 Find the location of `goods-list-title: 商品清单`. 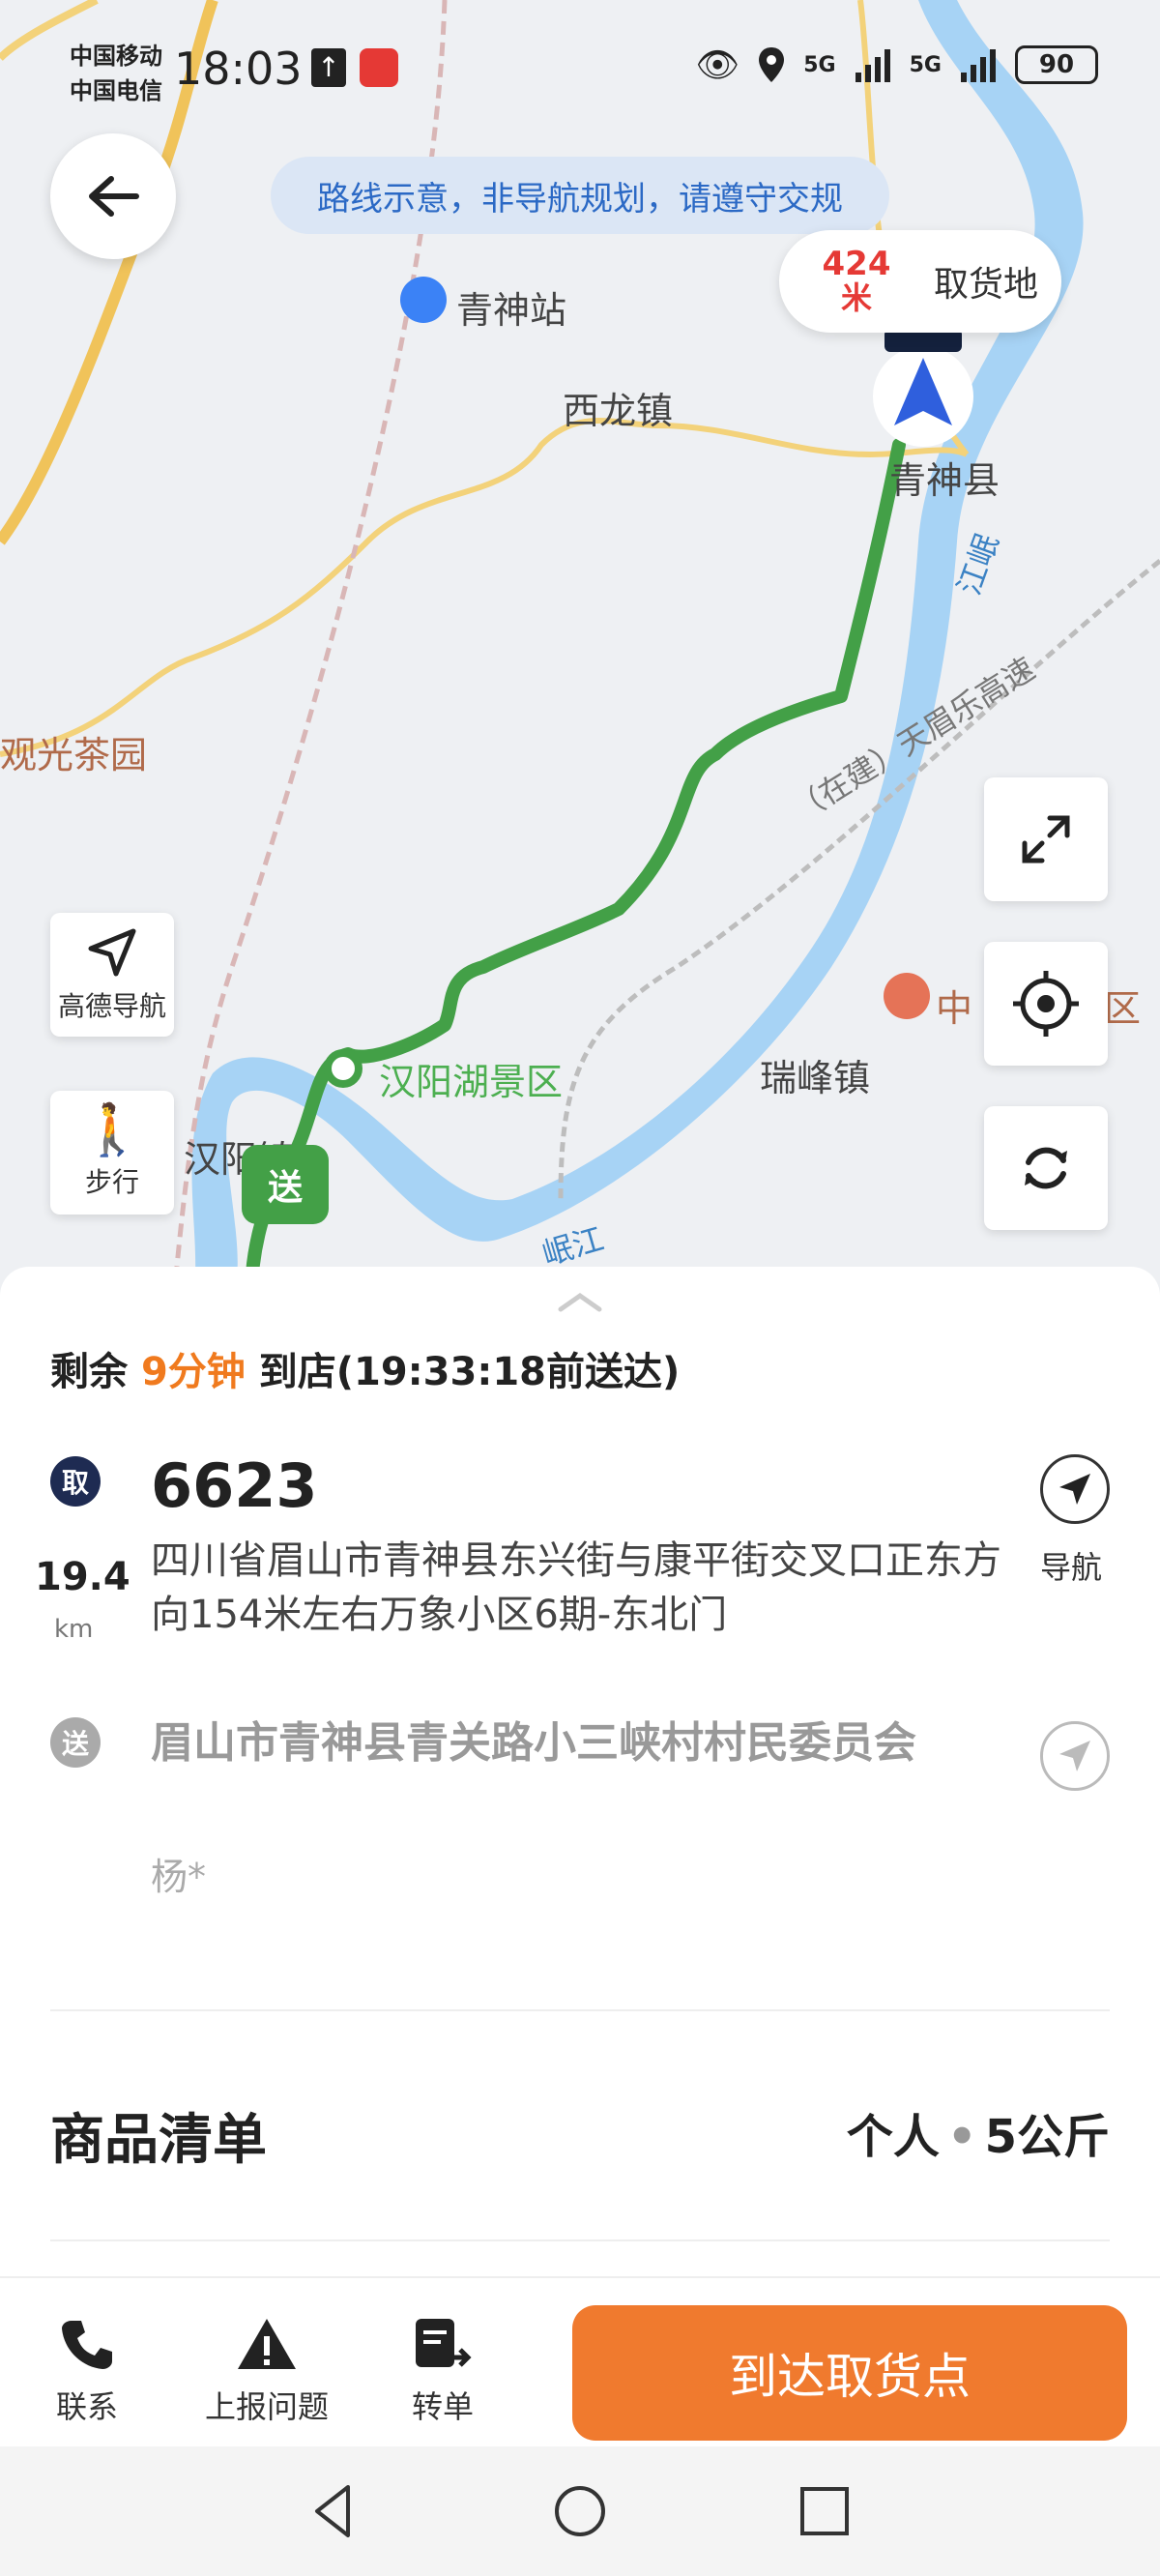

goods-list-title: 商品清单 is located at coordinates (159, 2135).